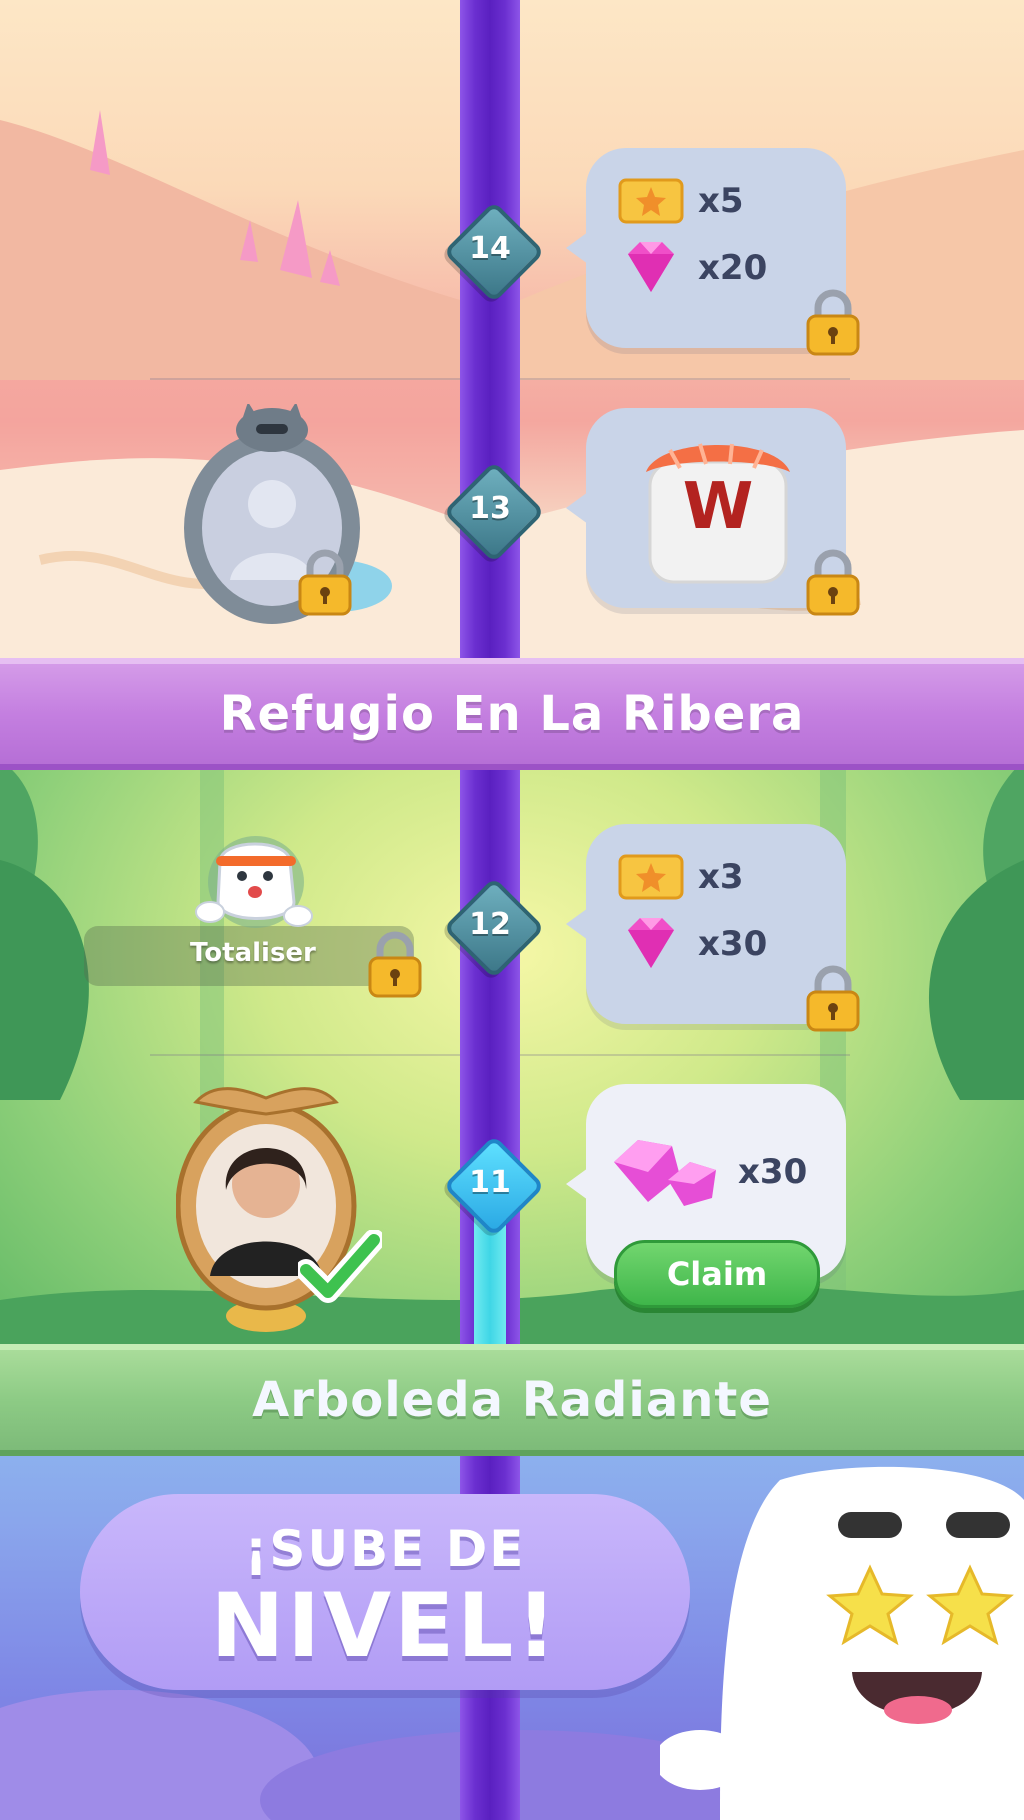 The image size is (1024, 1820). I want to click on reward-bubble-12: x3 x30, so click(713, 928).